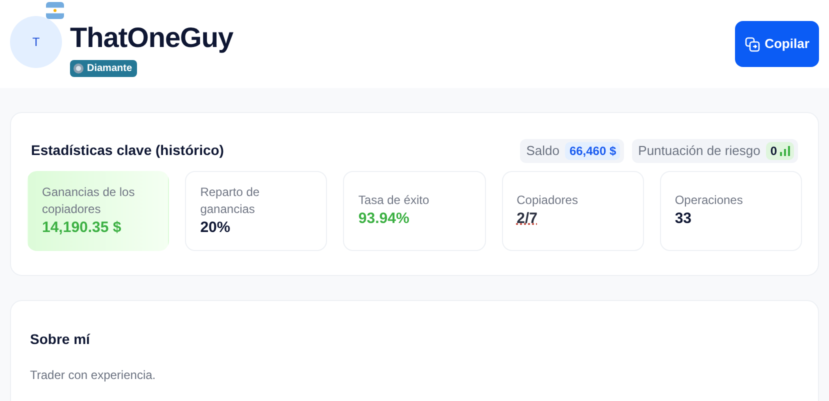  I want to click on signal-bars-icon, so click(785, 151).